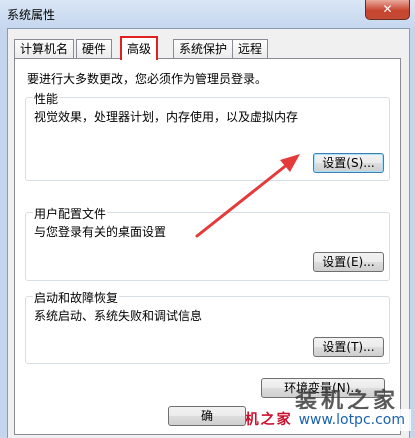  I want to click on tab-advanced: 高级, so click(139, 48).